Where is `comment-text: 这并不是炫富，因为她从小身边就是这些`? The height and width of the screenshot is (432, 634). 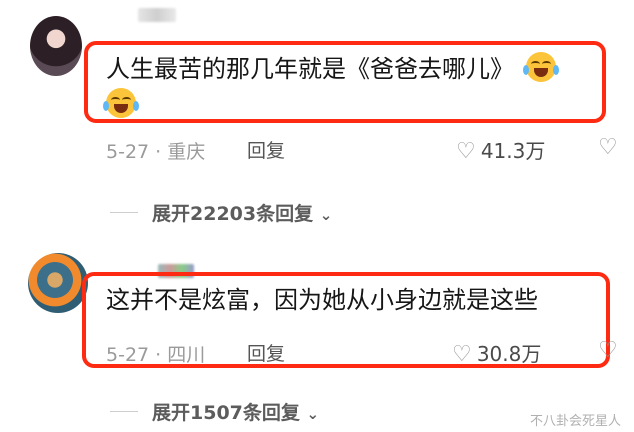
comment-text: 这并不是炫富，因为她从小身边就是这些 is located at coordinates (322, 300).